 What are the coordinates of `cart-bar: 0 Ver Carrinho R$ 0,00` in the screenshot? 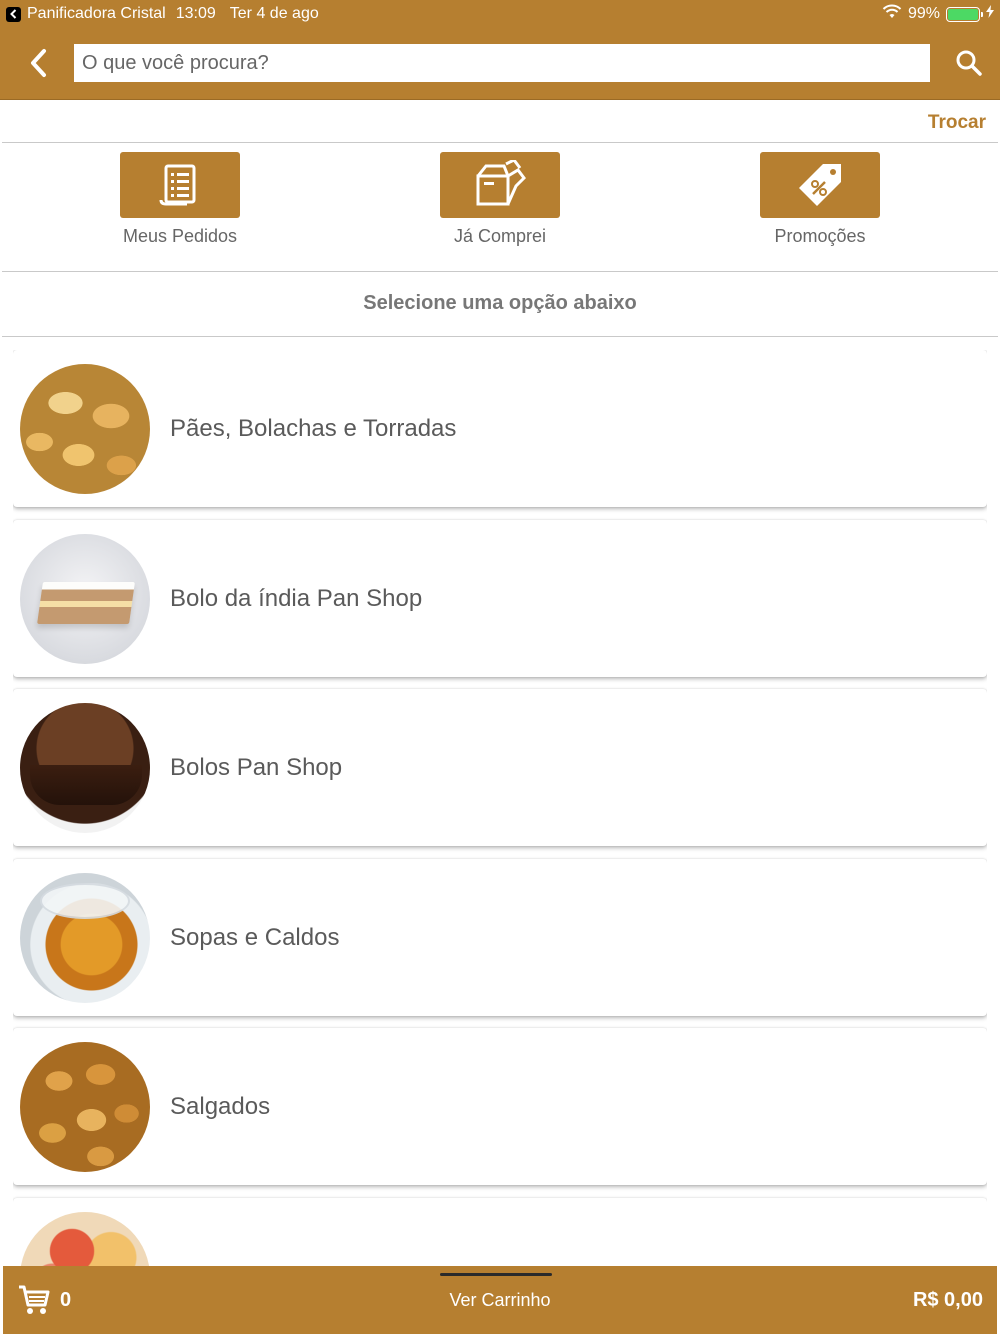 It's located at (500, 1300).